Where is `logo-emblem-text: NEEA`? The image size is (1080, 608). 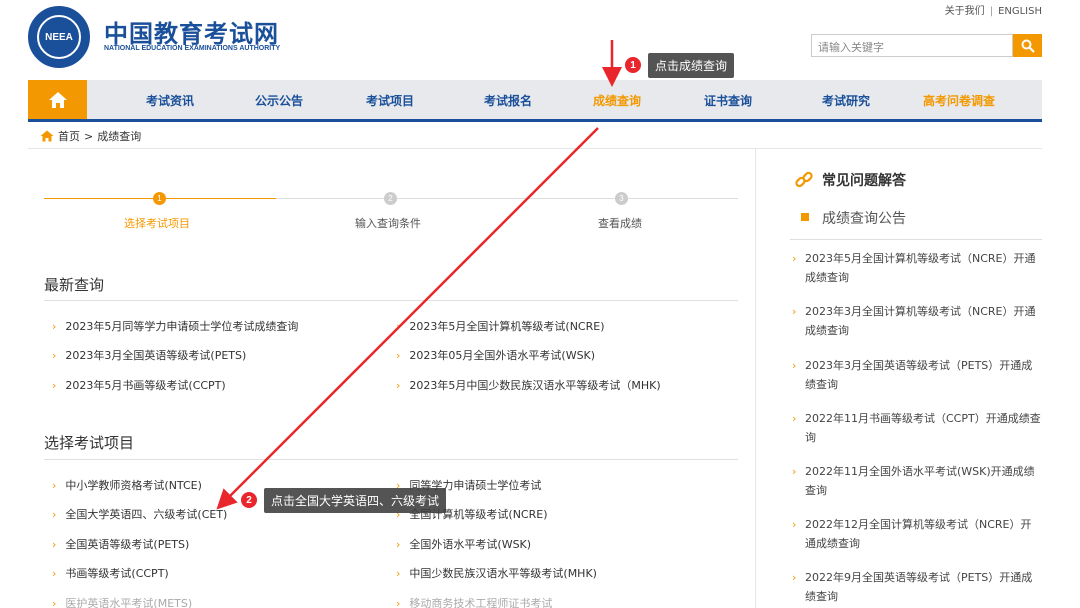 logo-emblem-text: NEEA is located at coordinates (59, 37).